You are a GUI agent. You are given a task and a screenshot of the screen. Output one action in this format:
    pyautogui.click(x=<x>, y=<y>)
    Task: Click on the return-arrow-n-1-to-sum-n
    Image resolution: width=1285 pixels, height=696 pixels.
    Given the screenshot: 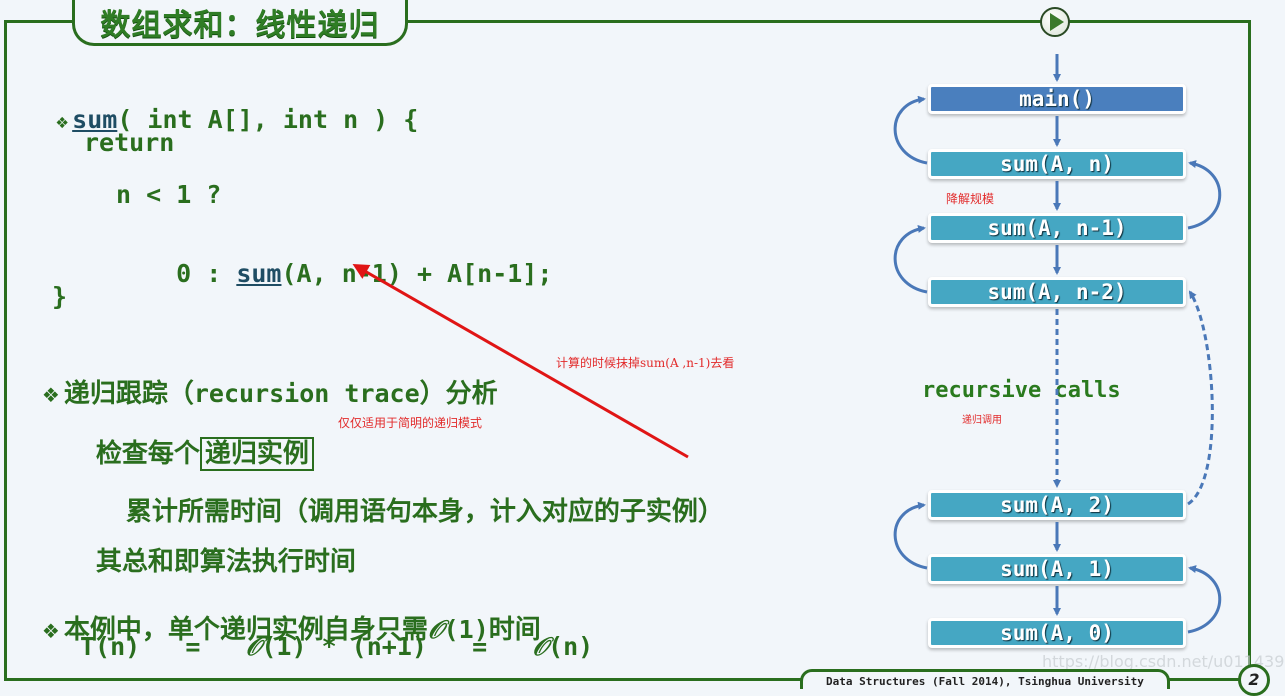 What is the action you would take?
    pyautogui.click(x=1204, y=195)
    